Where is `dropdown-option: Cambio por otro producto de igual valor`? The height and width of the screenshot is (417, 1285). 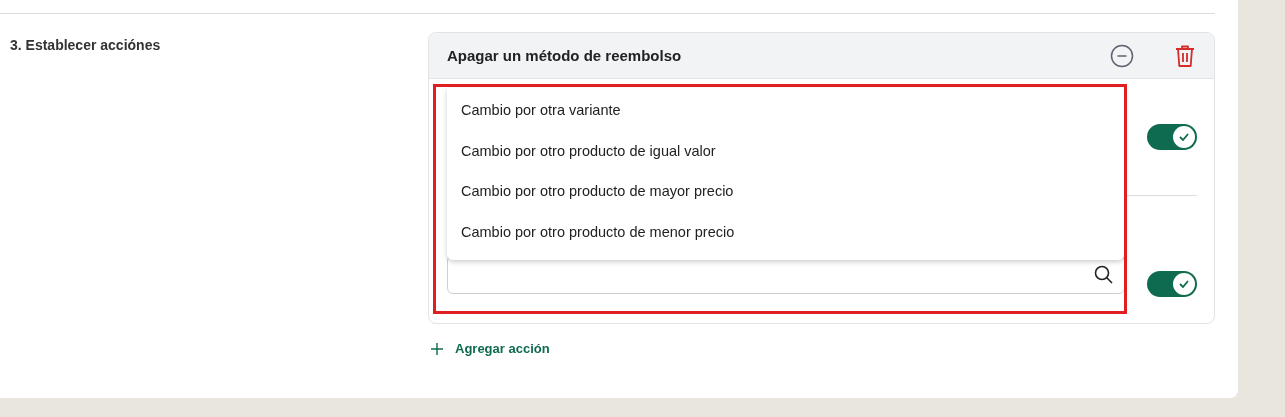 dropdown-option: Cambio por otro producto de igual valor is located at coordinates (785, 150).